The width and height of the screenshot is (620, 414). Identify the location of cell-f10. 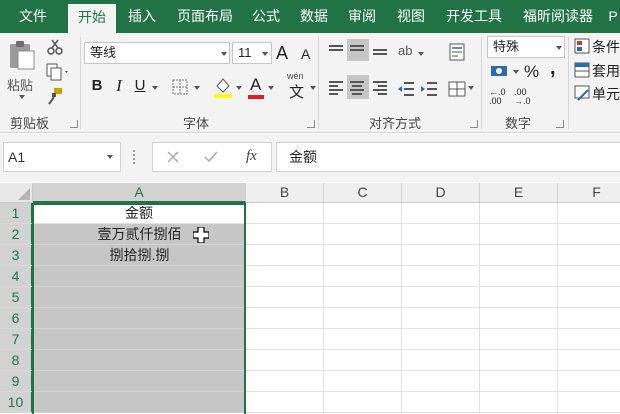
(589, 402).